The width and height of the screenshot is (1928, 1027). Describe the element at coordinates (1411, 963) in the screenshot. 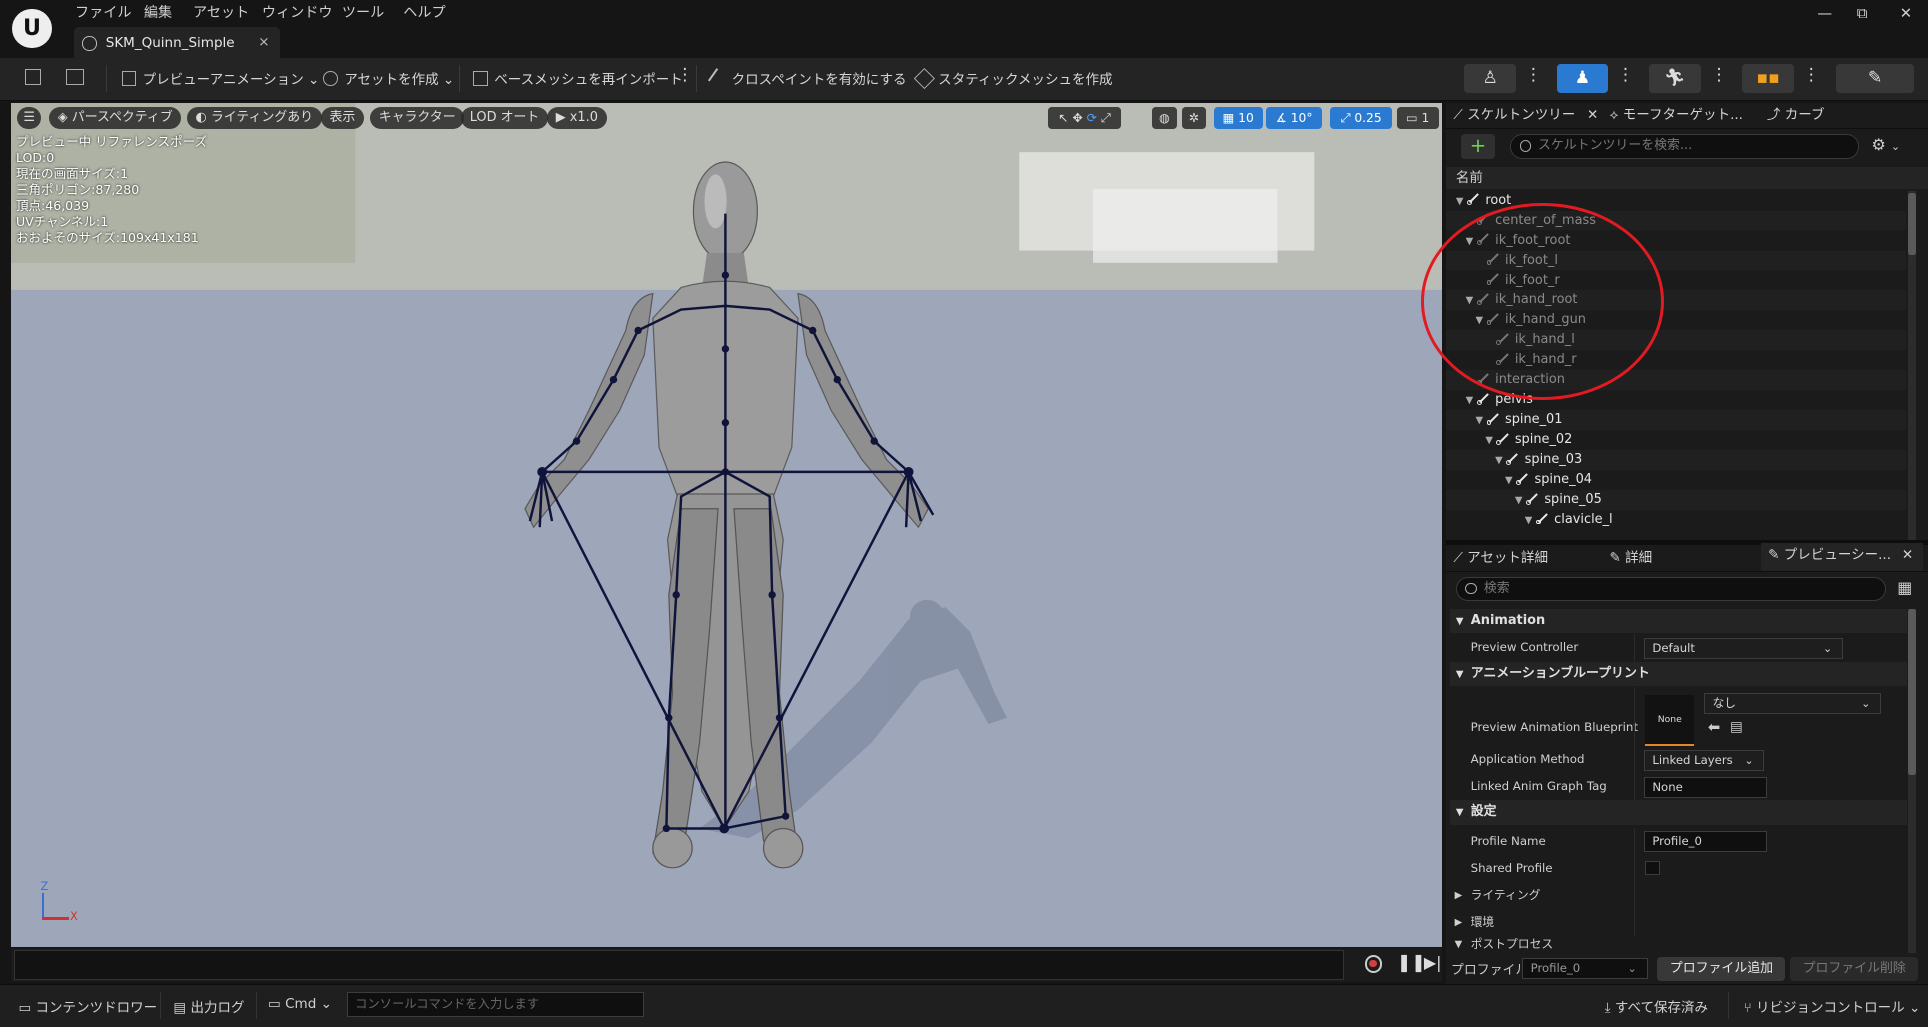

I see `pause-button: ❚❚` at that location.